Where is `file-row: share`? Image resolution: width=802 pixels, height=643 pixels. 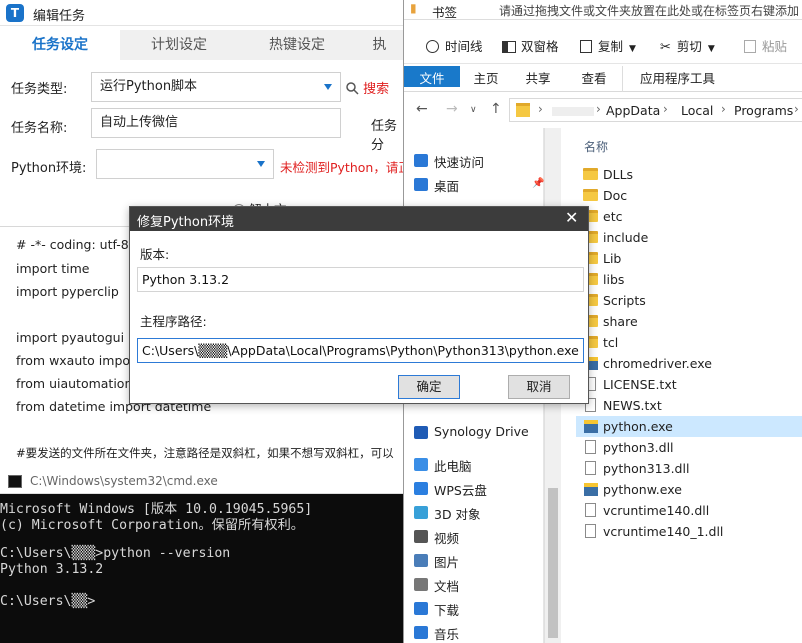
file-row: share is located at coordinates (689, 321).